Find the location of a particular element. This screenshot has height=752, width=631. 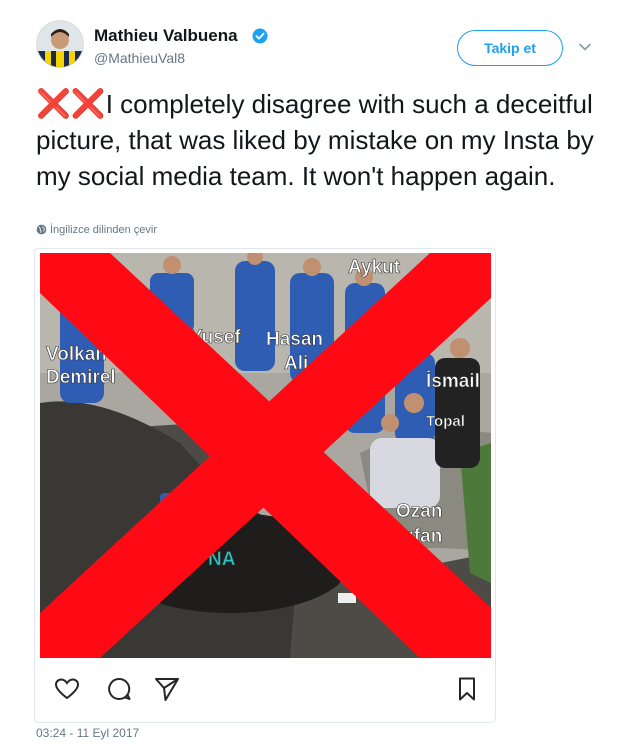

translate-label: İngilizce dilinden çevir is located at coordinates (103, 230).